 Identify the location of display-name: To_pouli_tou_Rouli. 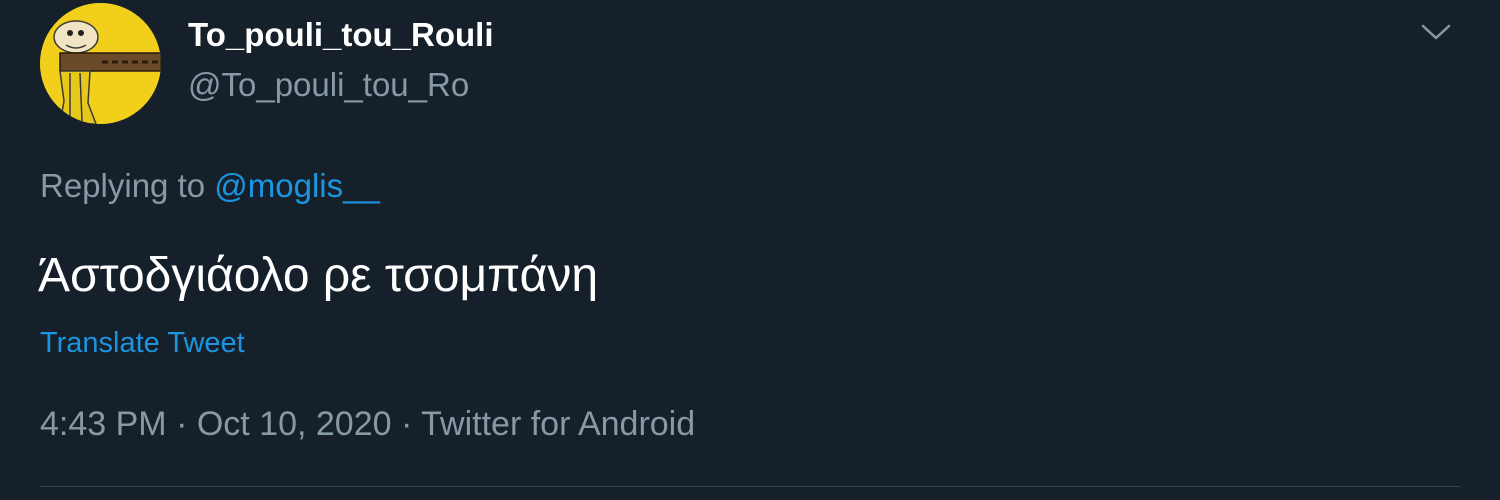
(341, 35).